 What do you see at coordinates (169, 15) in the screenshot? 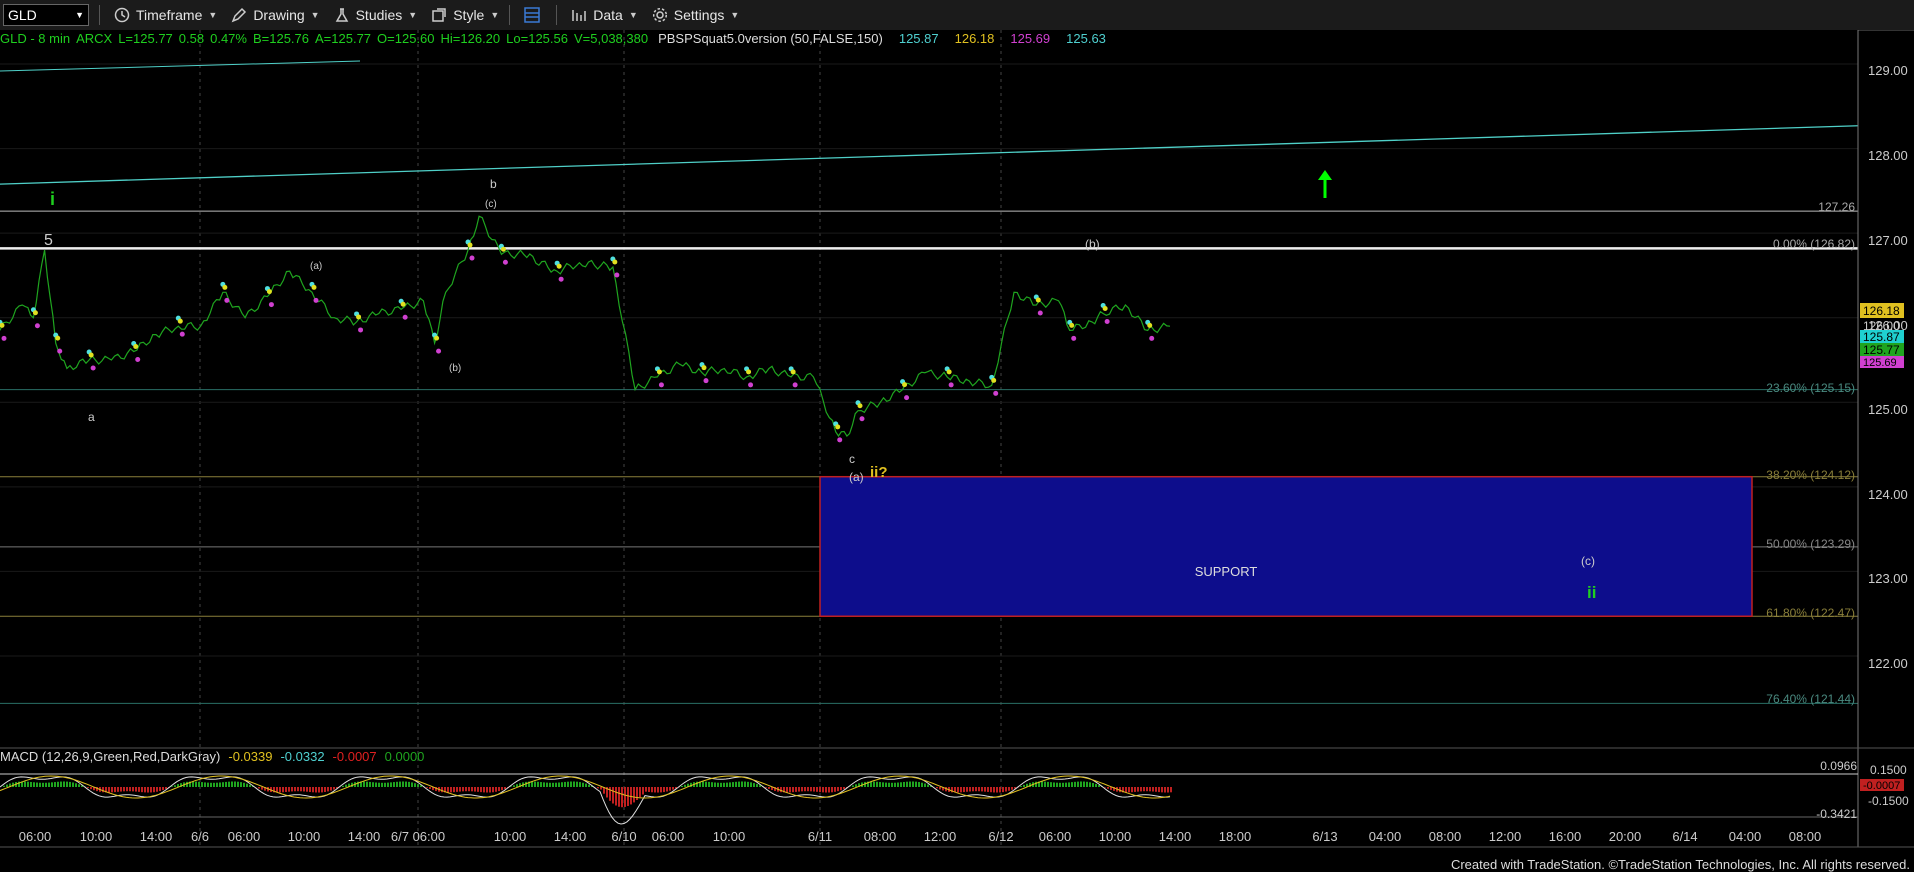
I see `timeframe-label: Timeframe` at bounding box center [169, 15].